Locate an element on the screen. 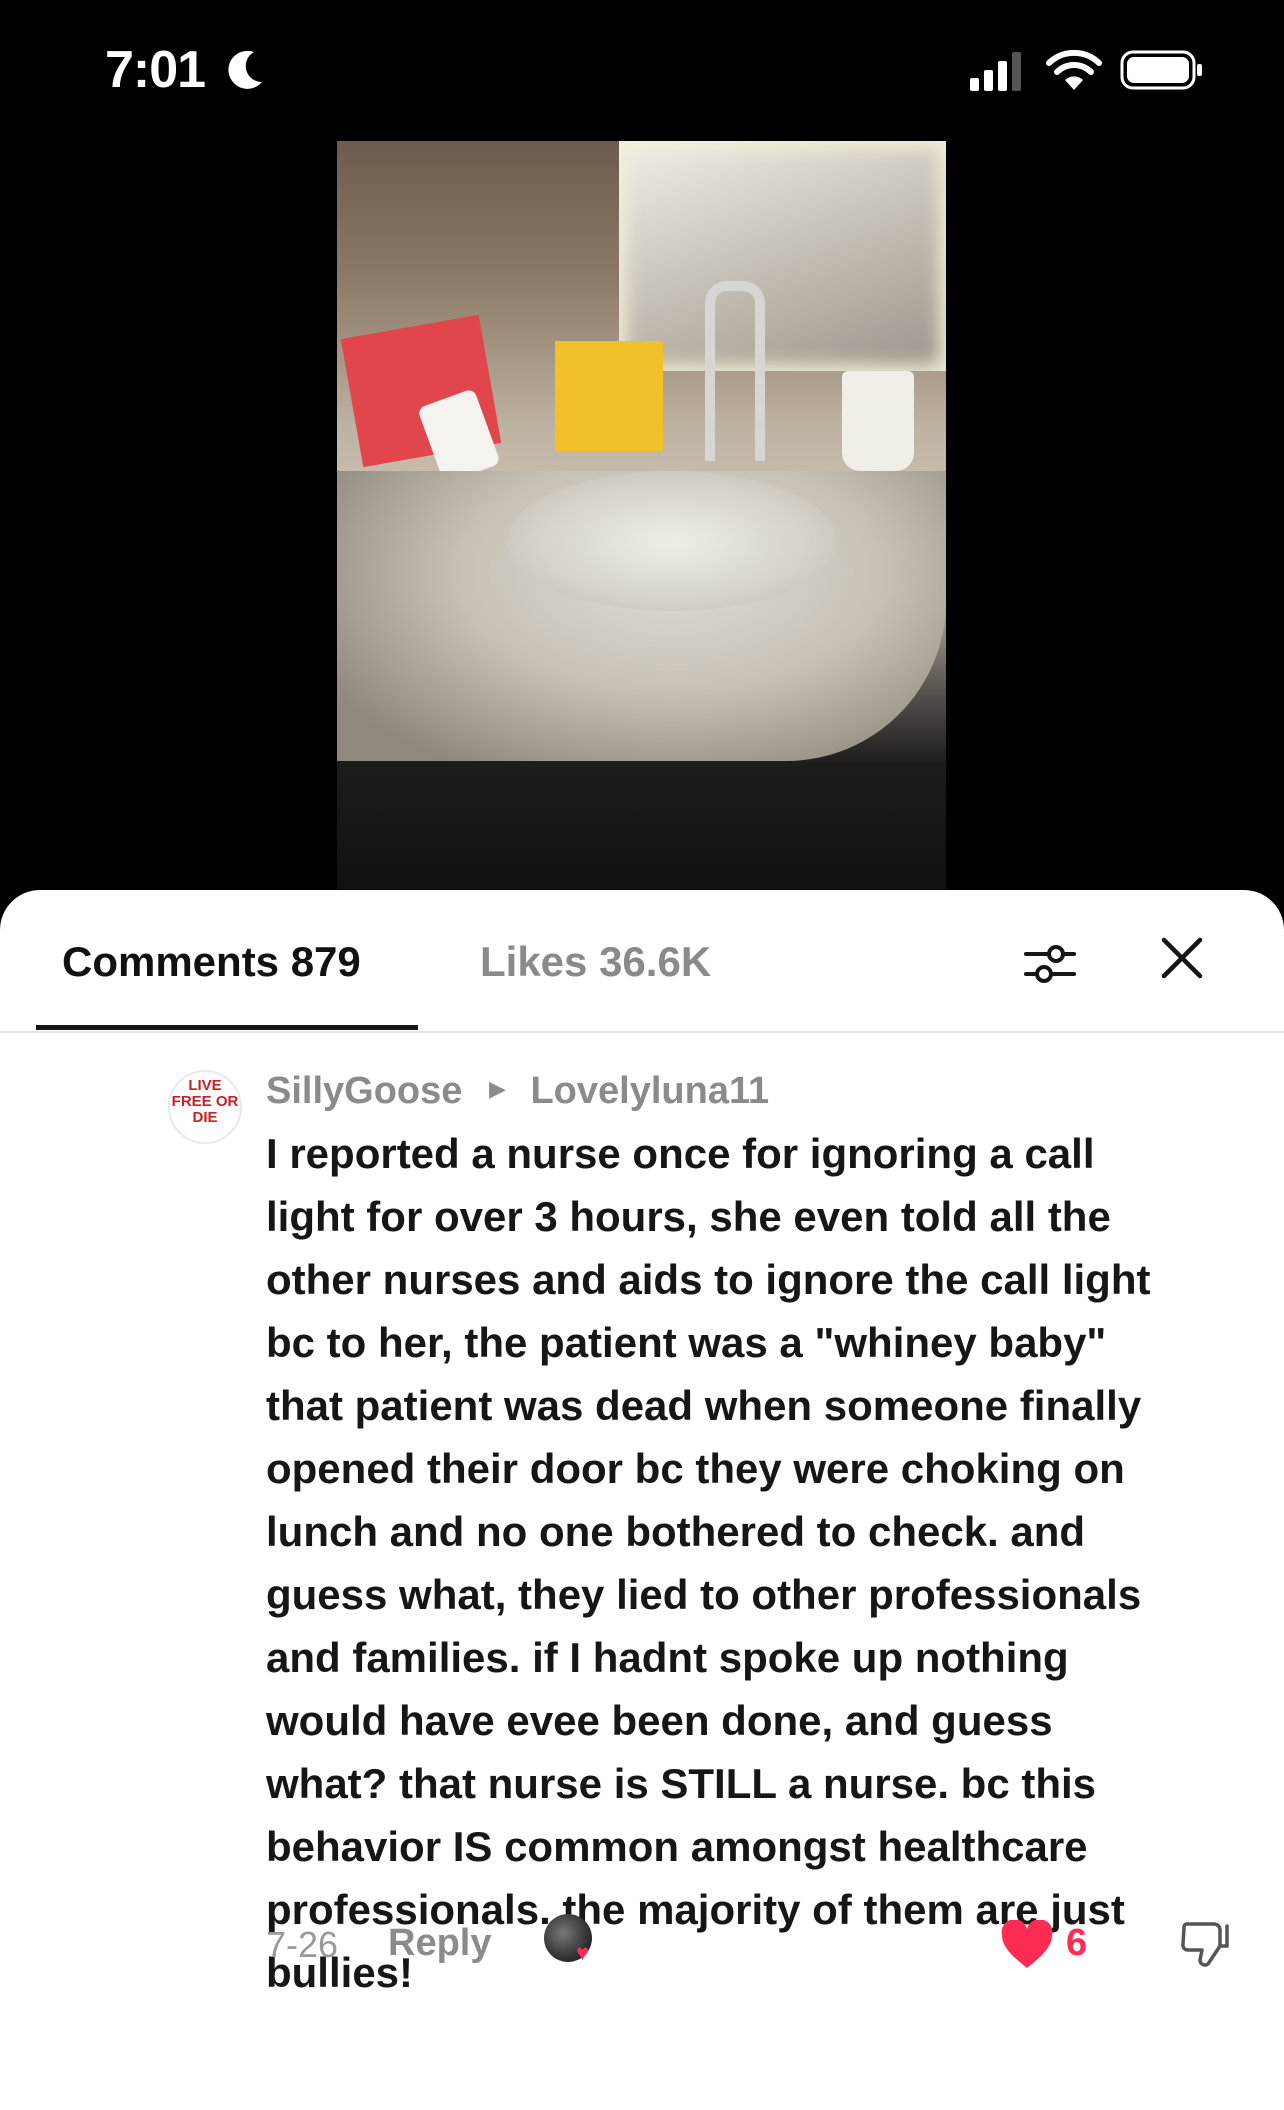  moon-icon is located at coordinates (245, 69).